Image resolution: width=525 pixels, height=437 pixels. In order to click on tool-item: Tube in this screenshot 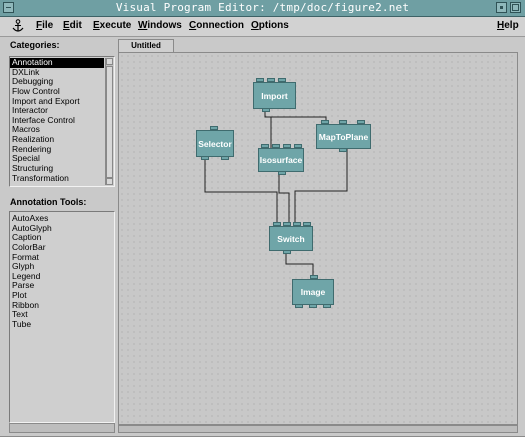, I will do `click(62, 324)`.